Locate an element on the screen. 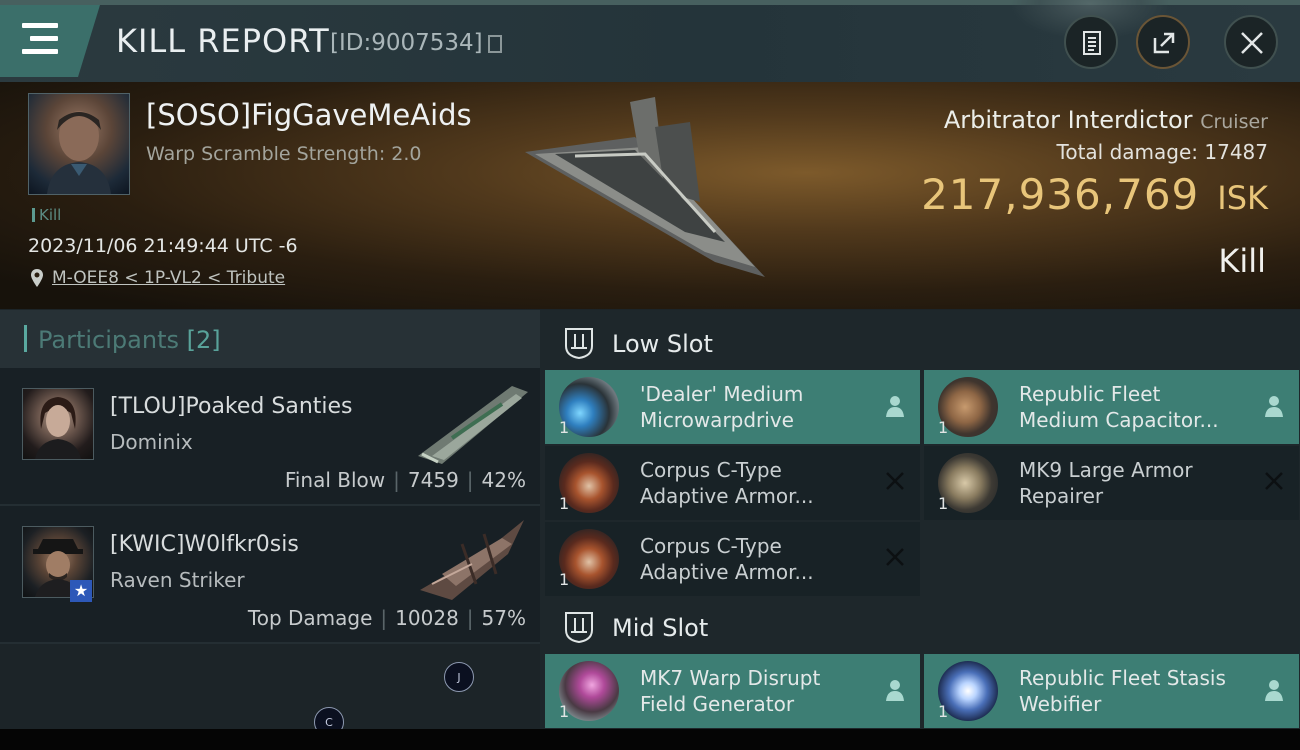  close-button is located at coordinates (1251, 42).